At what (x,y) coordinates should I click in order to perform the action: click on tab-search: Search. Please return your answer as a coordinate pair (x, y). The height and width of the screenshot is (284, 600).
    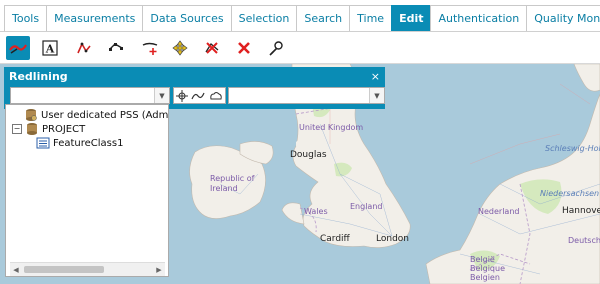
    Looking at the image, I should click on (323, 18).